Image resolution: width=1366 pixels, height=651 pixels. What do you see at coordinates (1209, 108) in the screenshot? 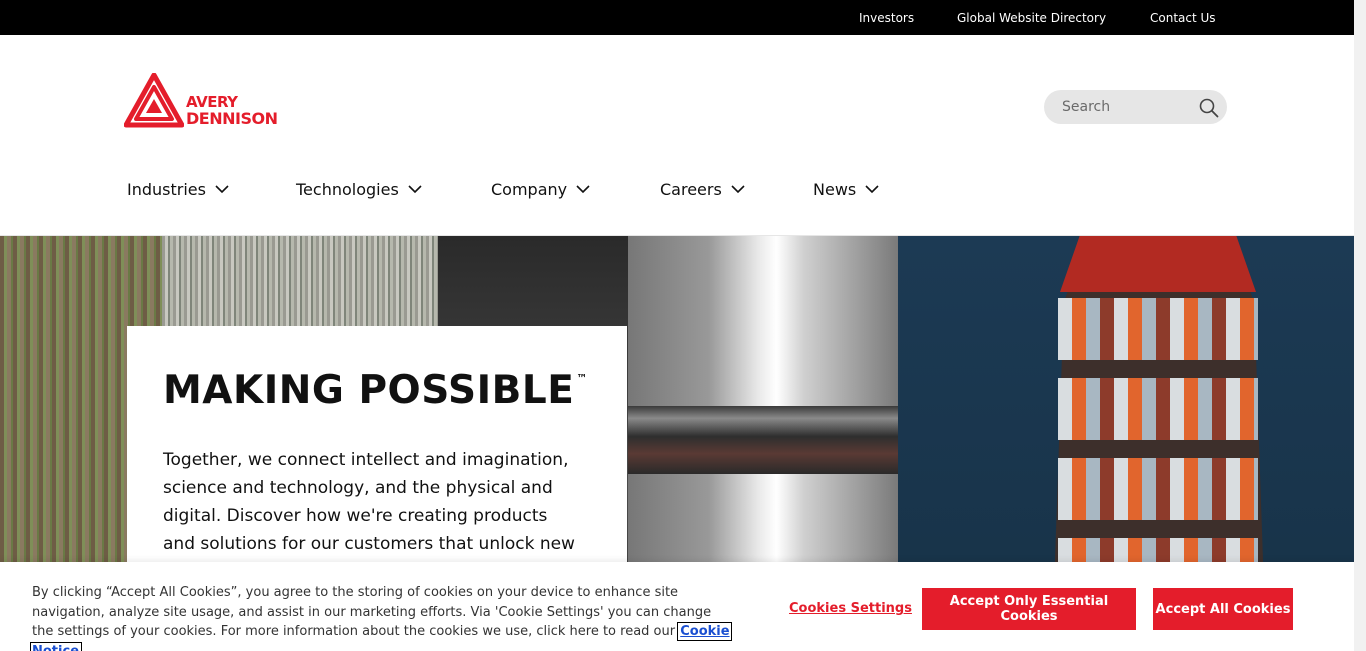
I see `search-icon` at bounding box center [1209, 108].